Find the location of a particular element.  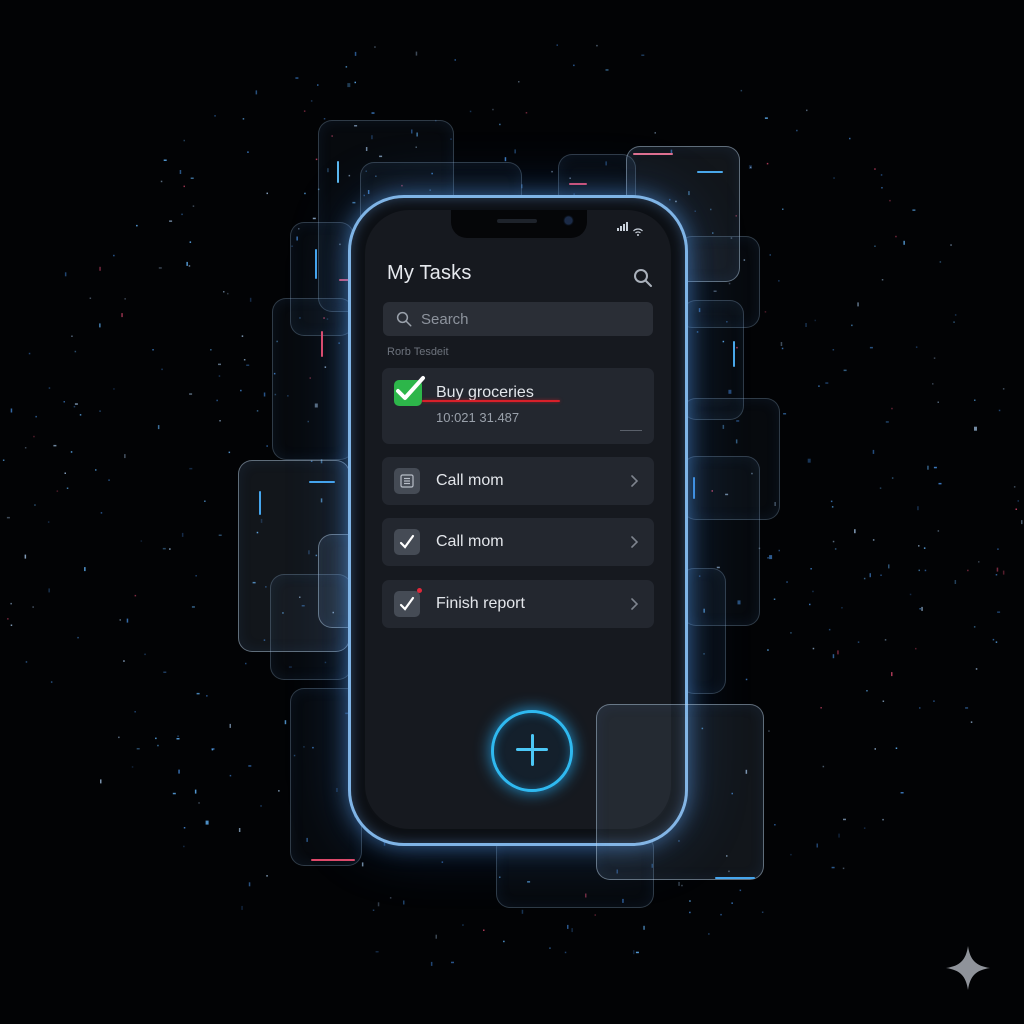

search-input: Search is located at coordinates (518, 319).